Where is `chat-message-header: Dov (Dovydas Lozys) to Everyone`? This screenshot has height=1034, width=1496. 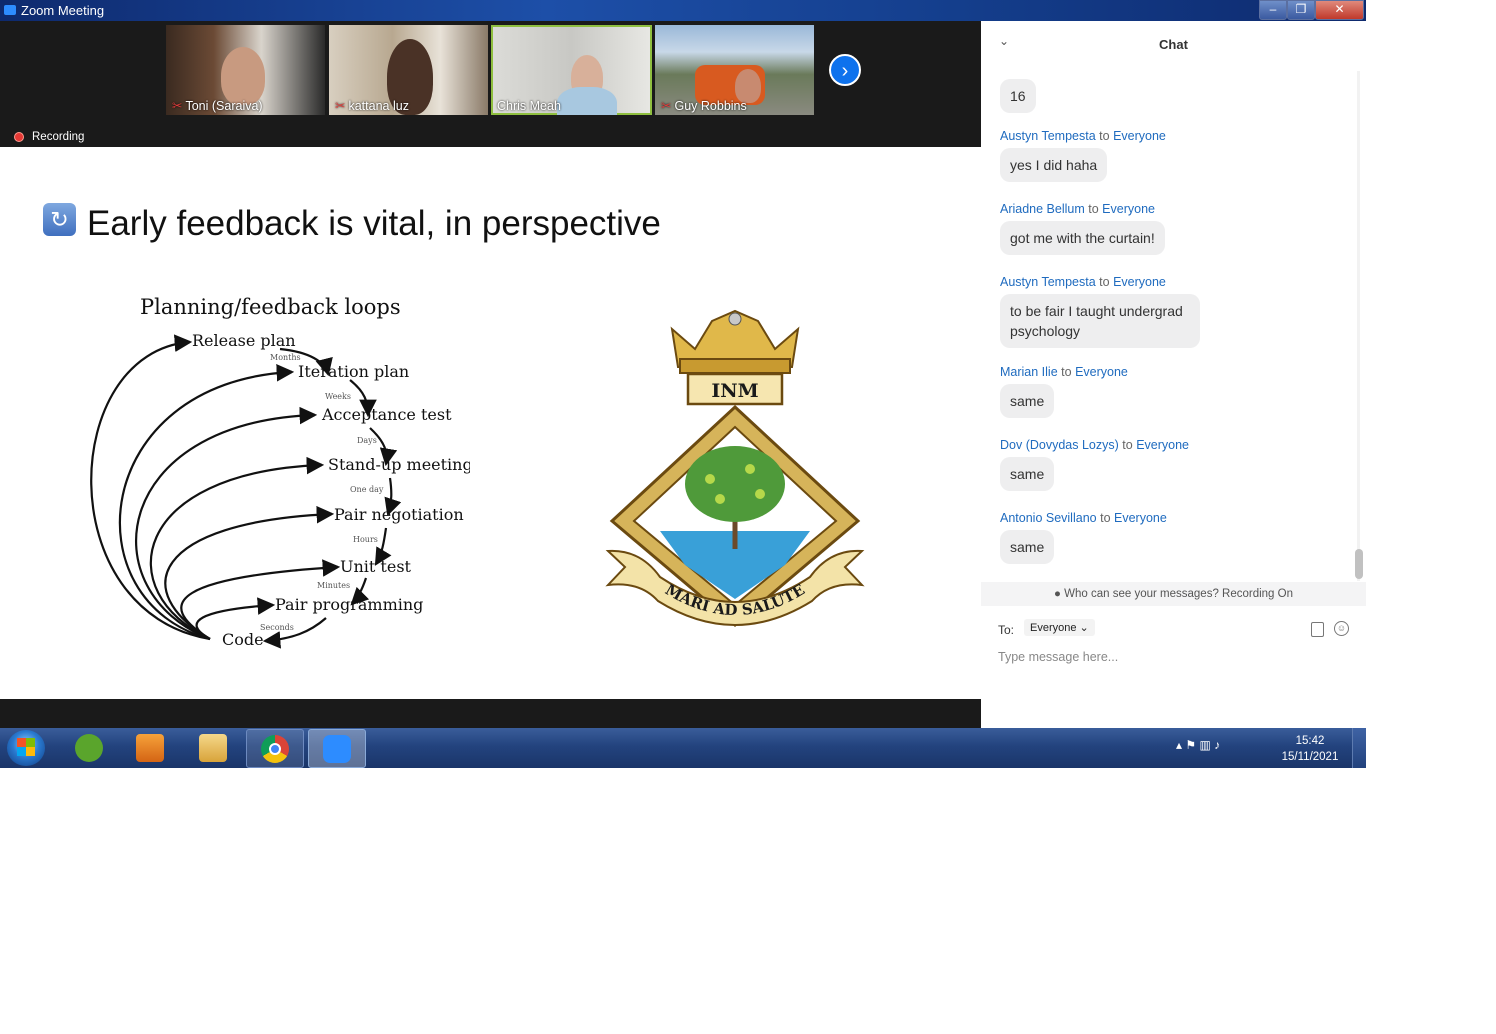
chat-message-header: Dov (Dovydas Lozys) to Everyone is located at coordinates (1095, 445).